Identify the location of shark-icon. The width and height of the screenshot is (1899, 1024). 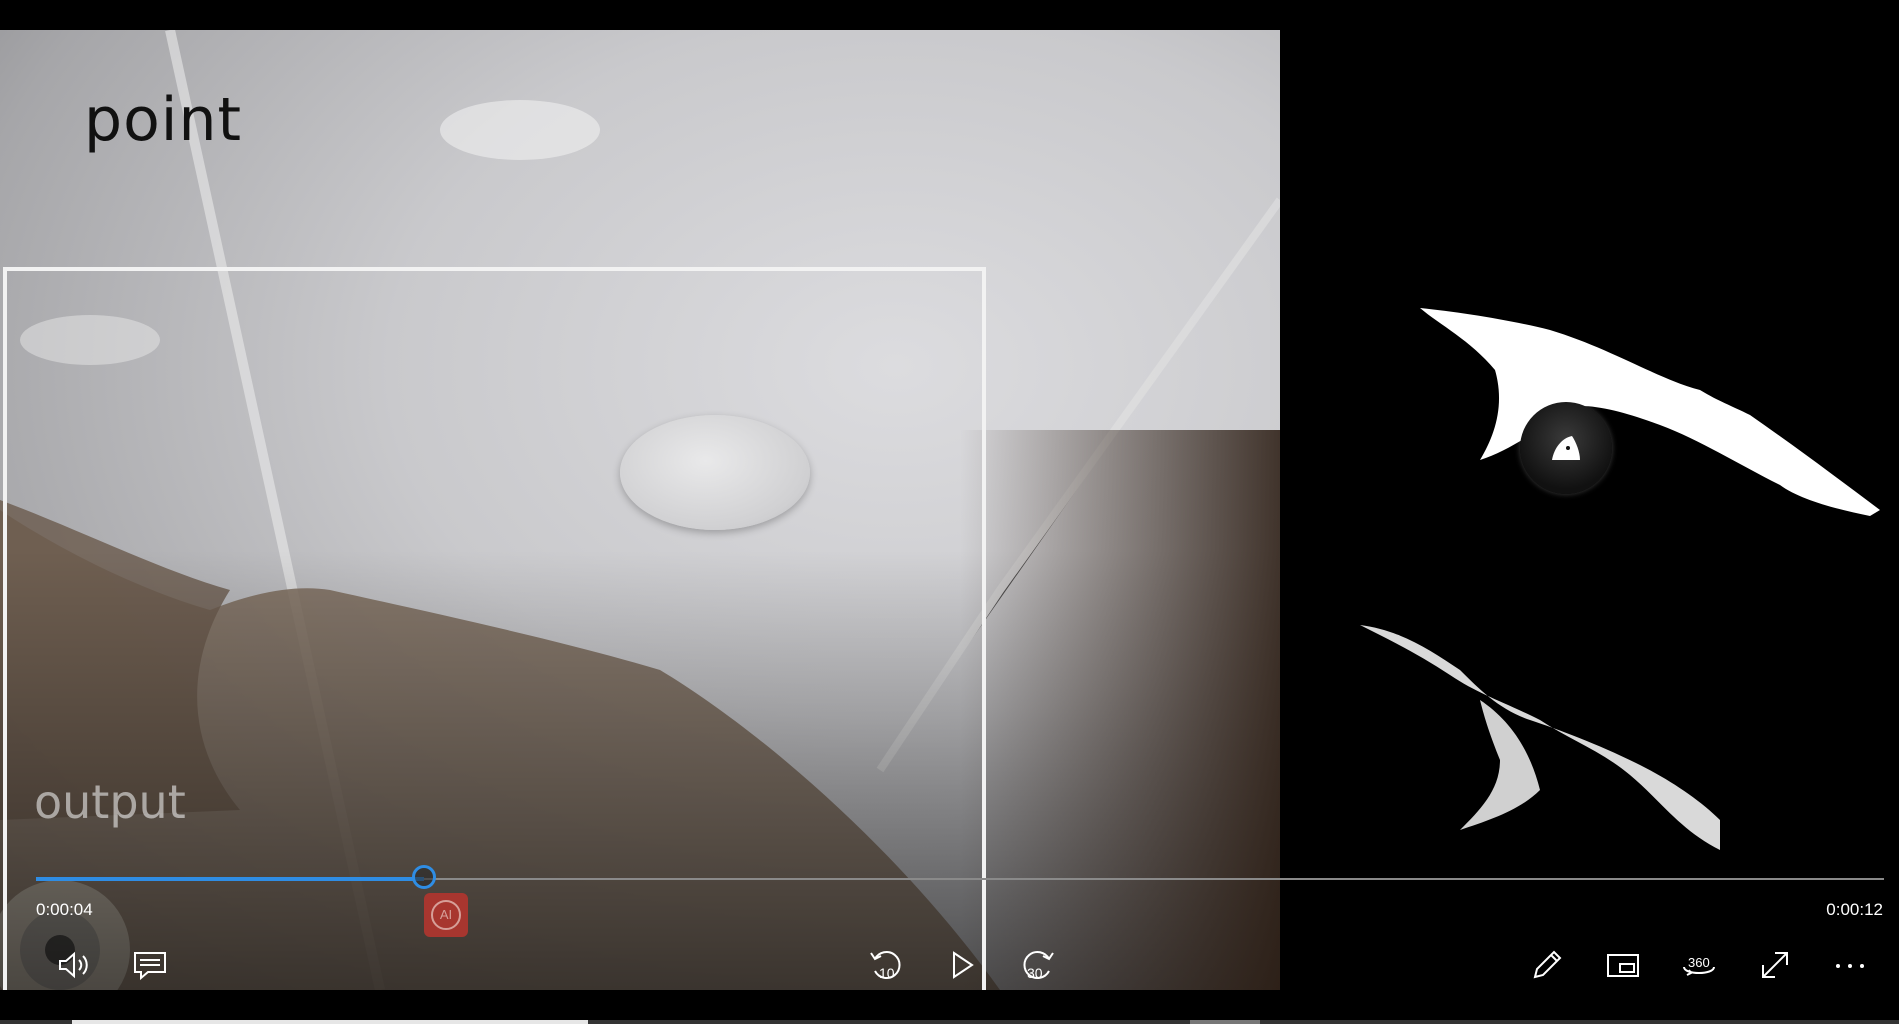
(1566, 448).